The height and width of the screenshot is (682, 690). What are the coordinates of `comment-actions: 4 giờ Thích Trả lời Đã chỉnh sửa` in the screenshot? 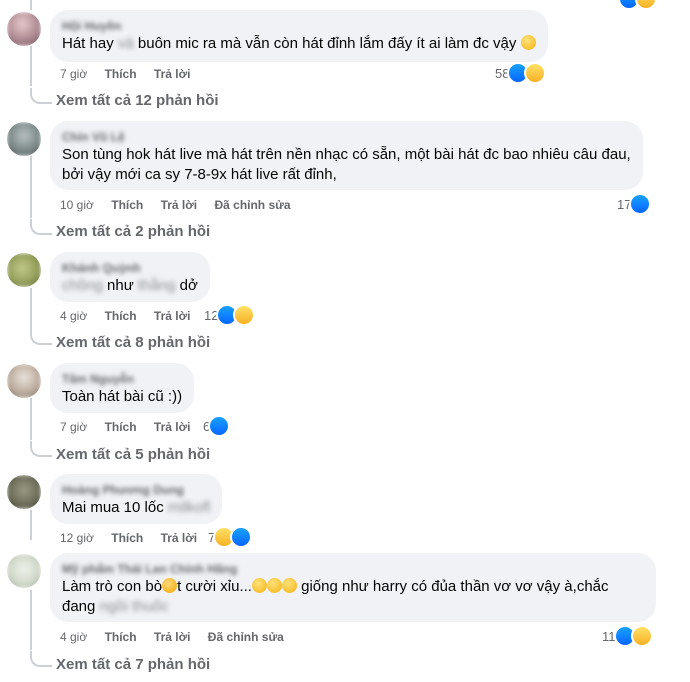 It's located at (179, 637).